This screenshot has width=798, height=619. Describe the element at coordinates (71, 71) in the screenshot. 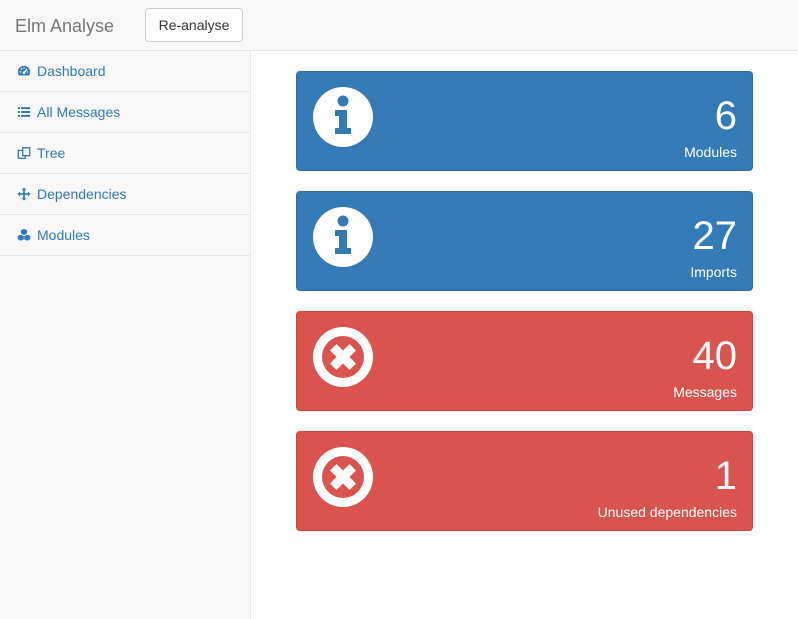

I see `sidebar-item-label: Dashboard` at that location.